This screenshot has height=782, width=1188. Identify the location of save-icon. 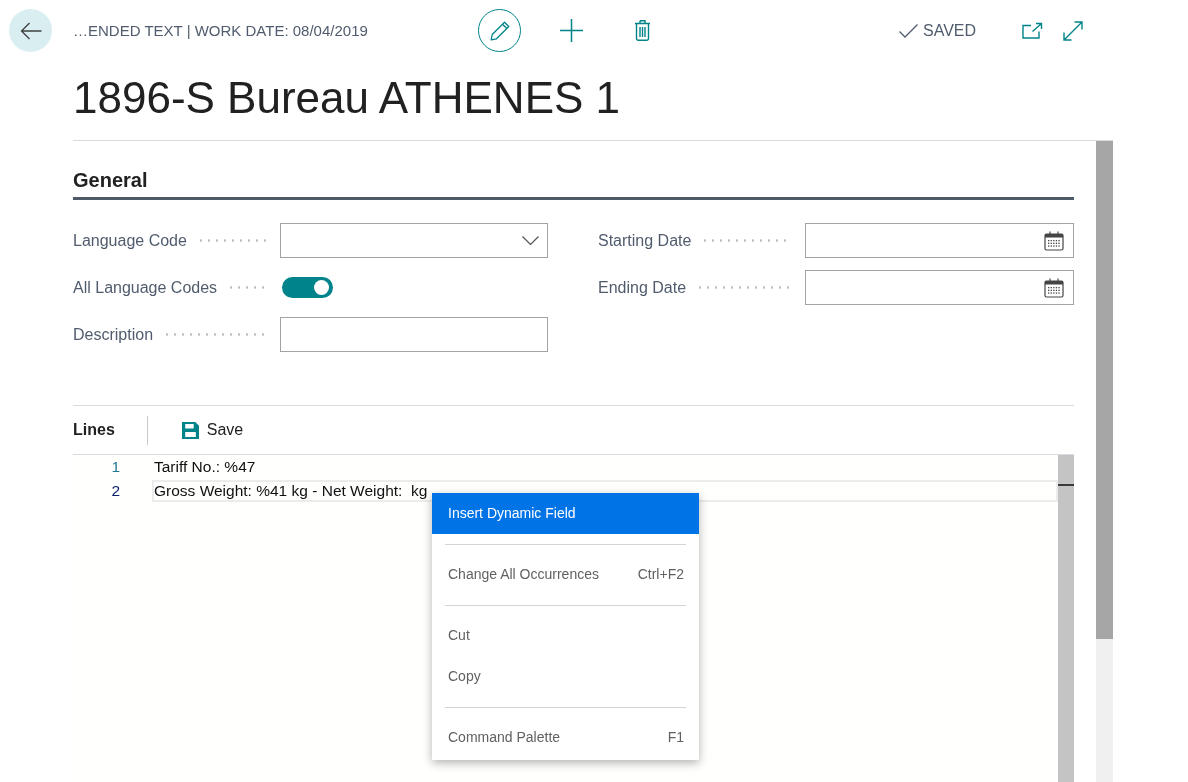
(190, 430).